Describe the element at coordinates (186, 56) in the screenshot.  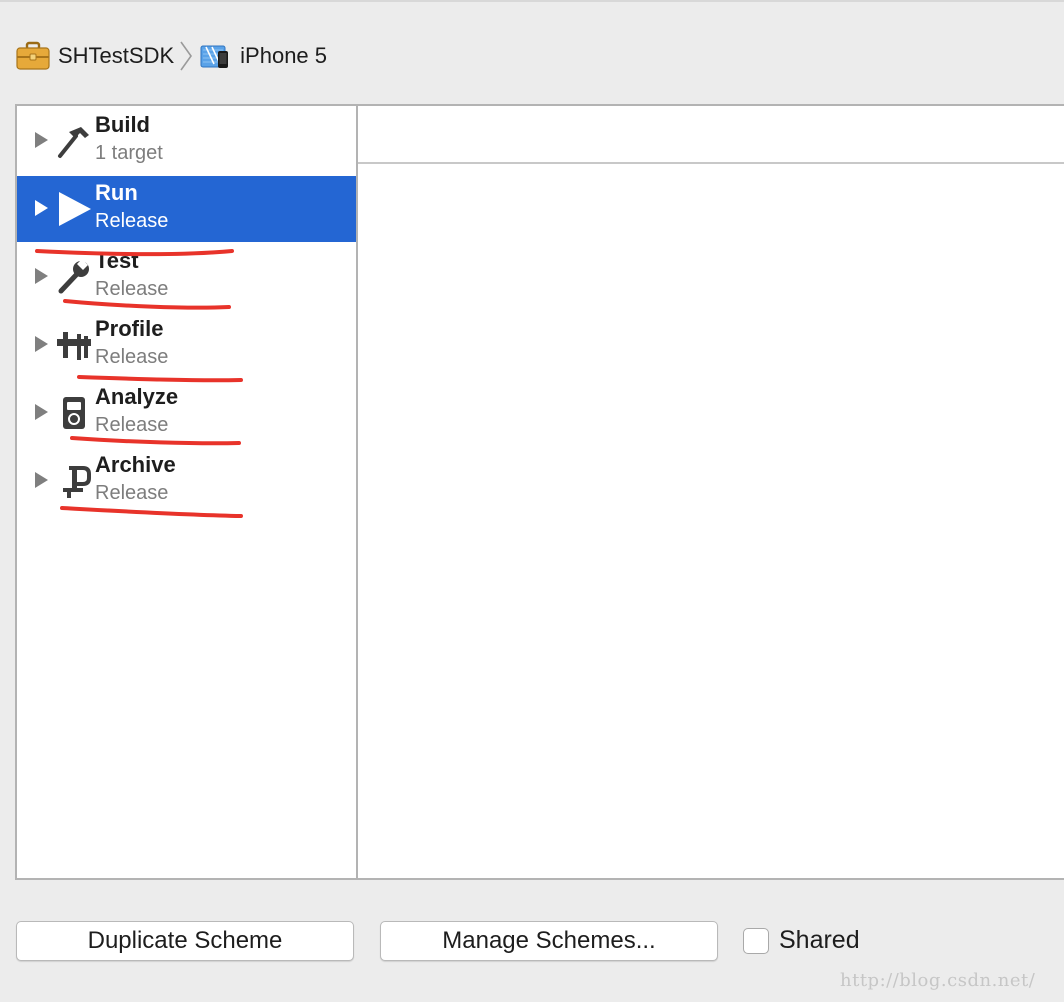
I see `breadcrumb-chevron-icon` at that location.